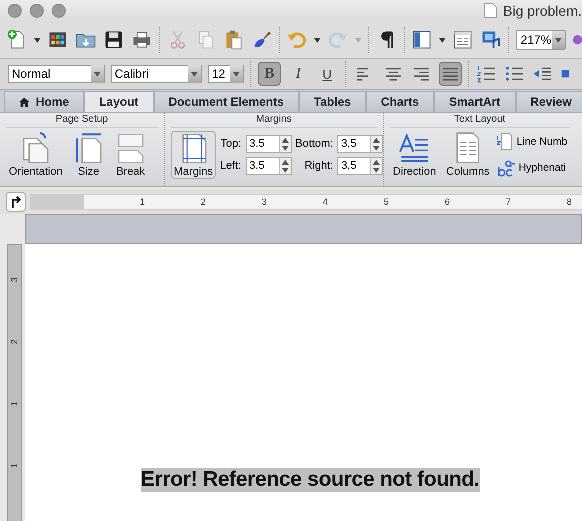 The height and width of the screenshot is (521, 582). I want to click on style-dropdown: Normal, so click(56, 74).